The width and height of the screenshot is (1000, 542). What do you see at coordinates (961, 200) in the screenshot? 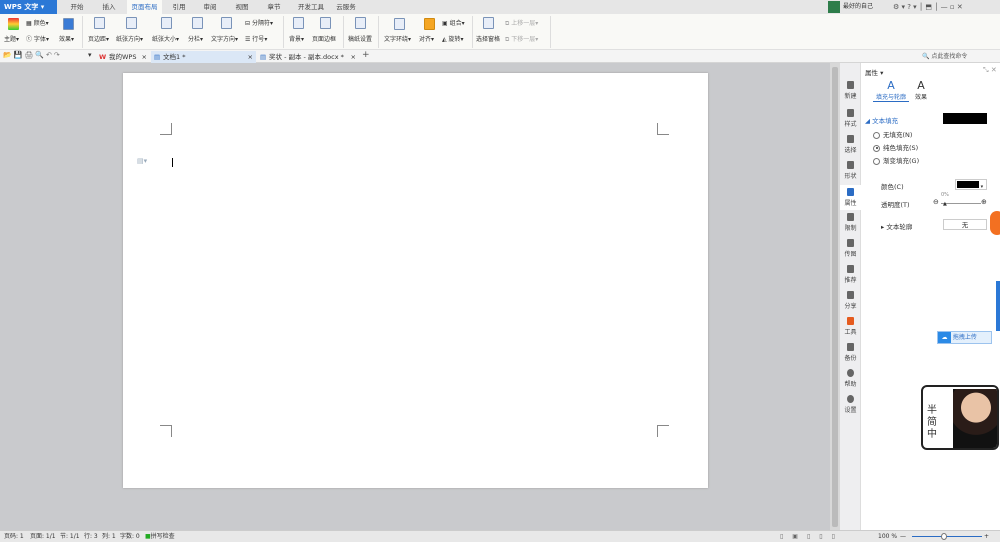
I see `transparency-slider: ⊖ 0% ▲ ⊕` at bounding box center [961, 200].